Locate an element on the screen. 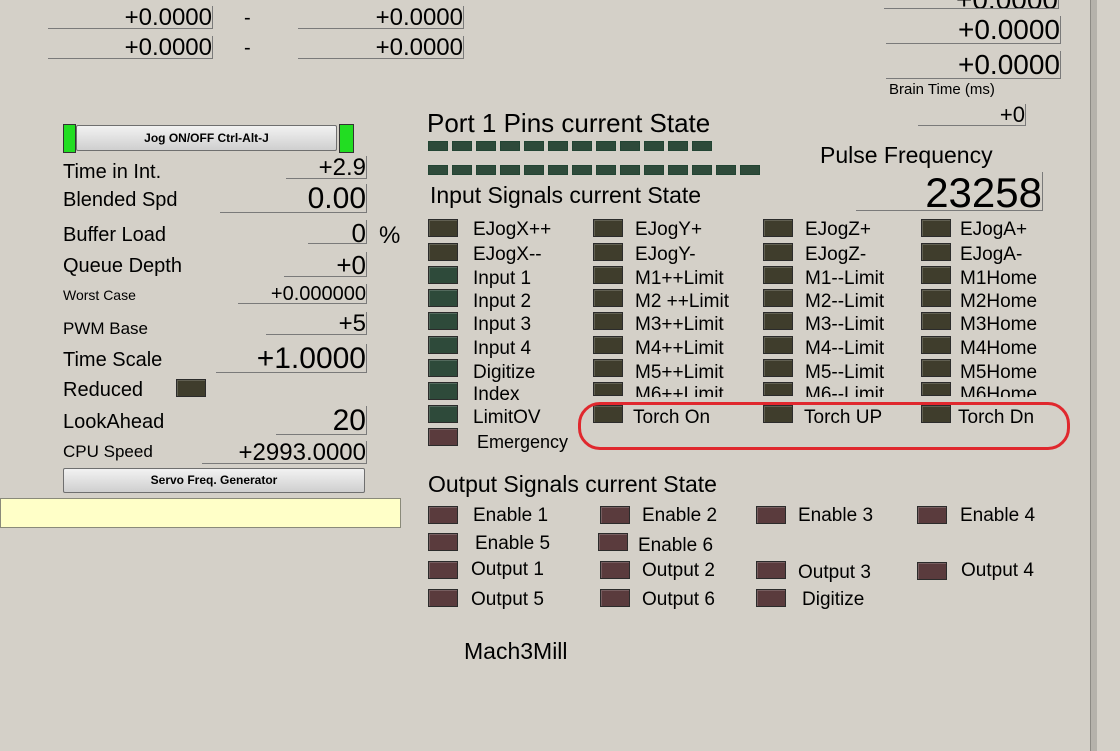 The height and width of the screenshot is (751, 1120). out-output-1: Output 1 is located at coordinates (507, 569).